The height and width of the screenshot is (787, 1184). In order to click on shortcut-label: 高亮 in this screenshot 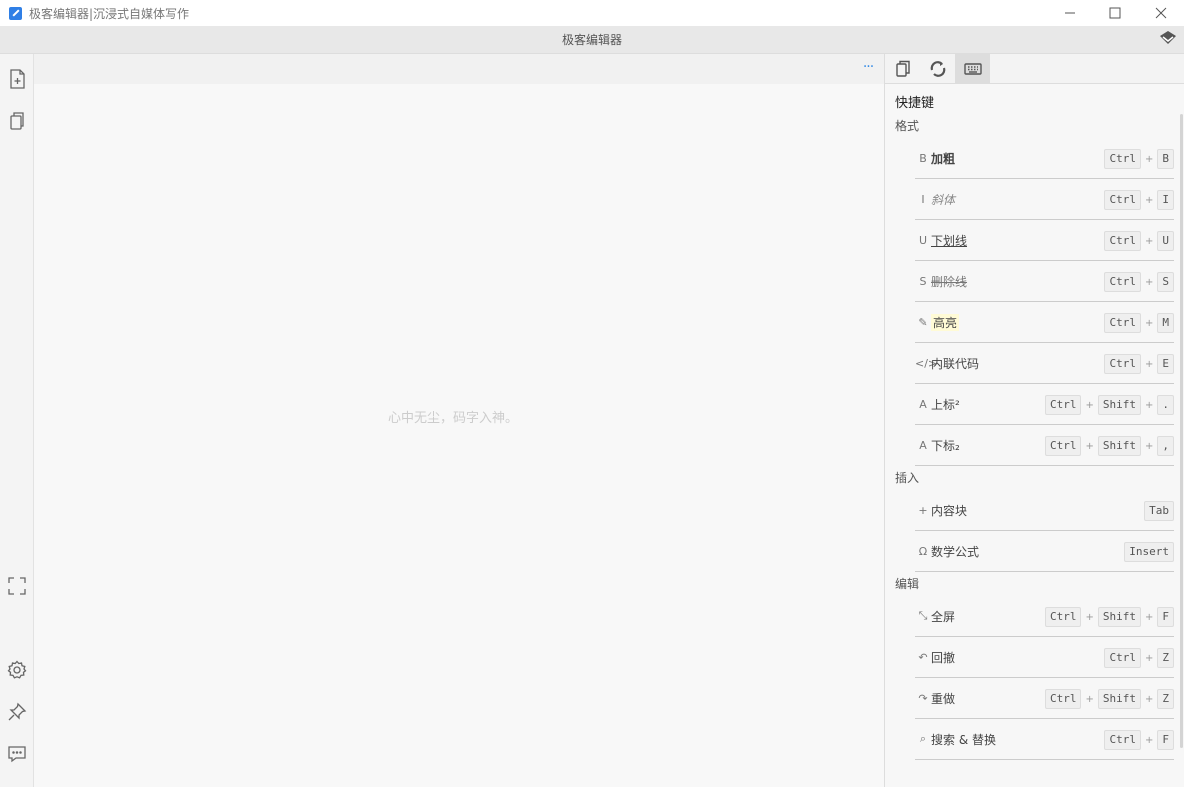, I will do `click(945, 322)`.